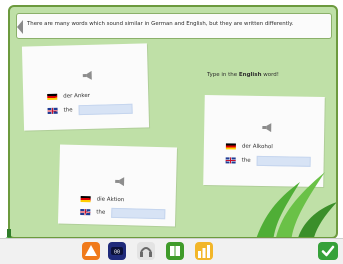 The image size is (343, 264). Describe the element at coordinates (250, 75) in the screenshot. I see `prompt-bold: English` at that location.